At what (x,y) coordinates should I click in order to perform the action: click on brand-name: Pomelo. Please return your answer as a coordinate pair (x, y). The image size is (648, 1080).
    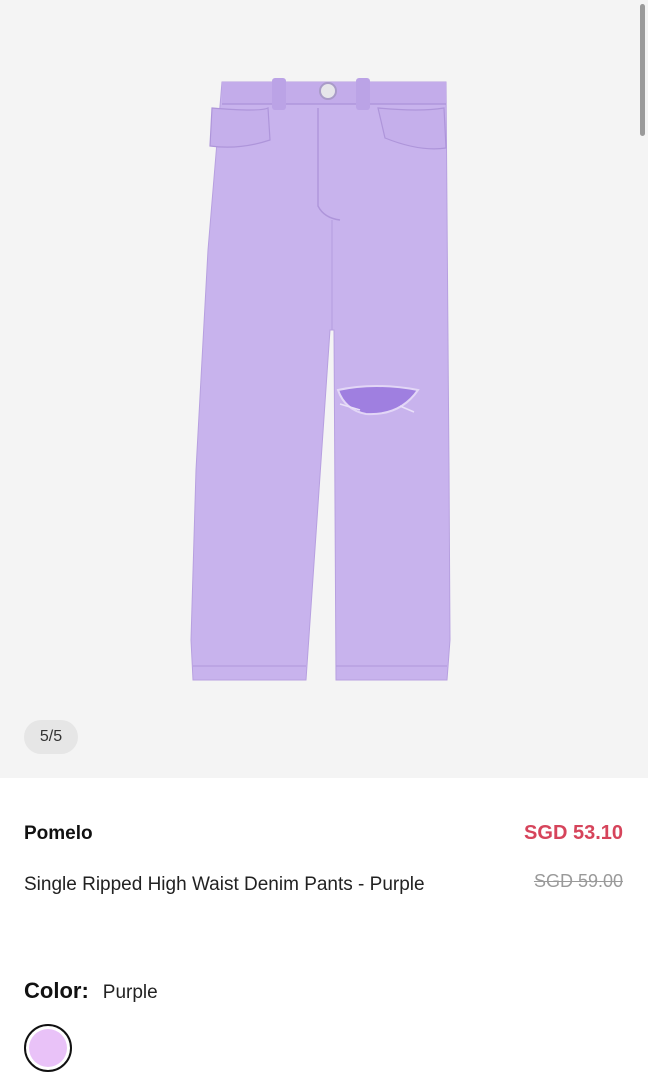
    Looking at the image, I should click on (58, 834).